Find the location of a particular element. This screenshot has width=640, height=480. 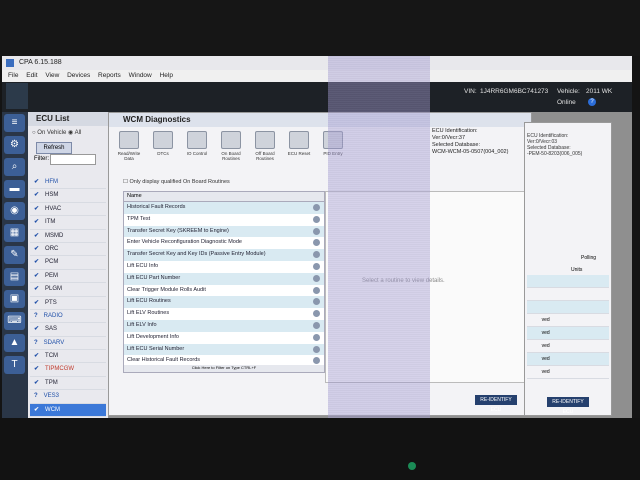

routines-footer: Click Here to Filter on Type CTRL+F is located at coordinates (224, 368).